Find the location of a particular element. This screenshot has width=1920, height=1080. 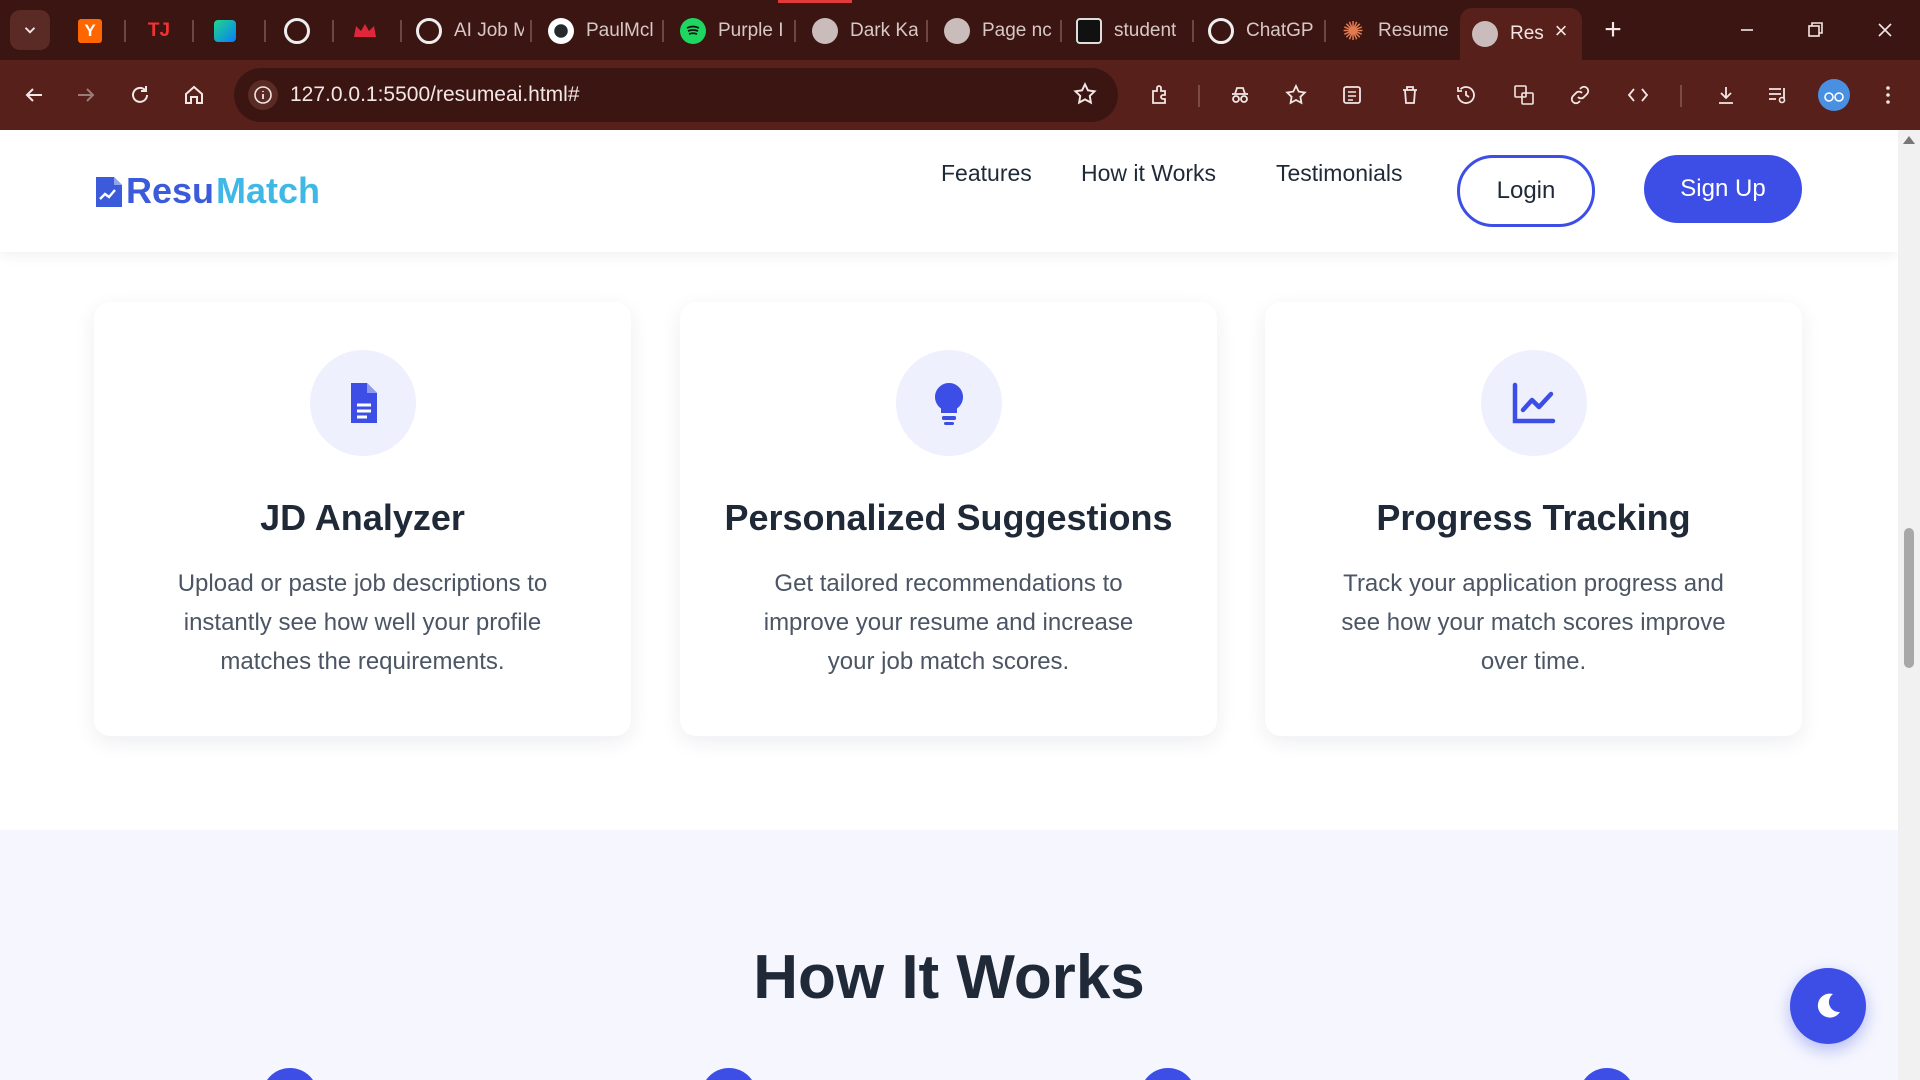

incognito-icon is located at coordinates (1240, 95).